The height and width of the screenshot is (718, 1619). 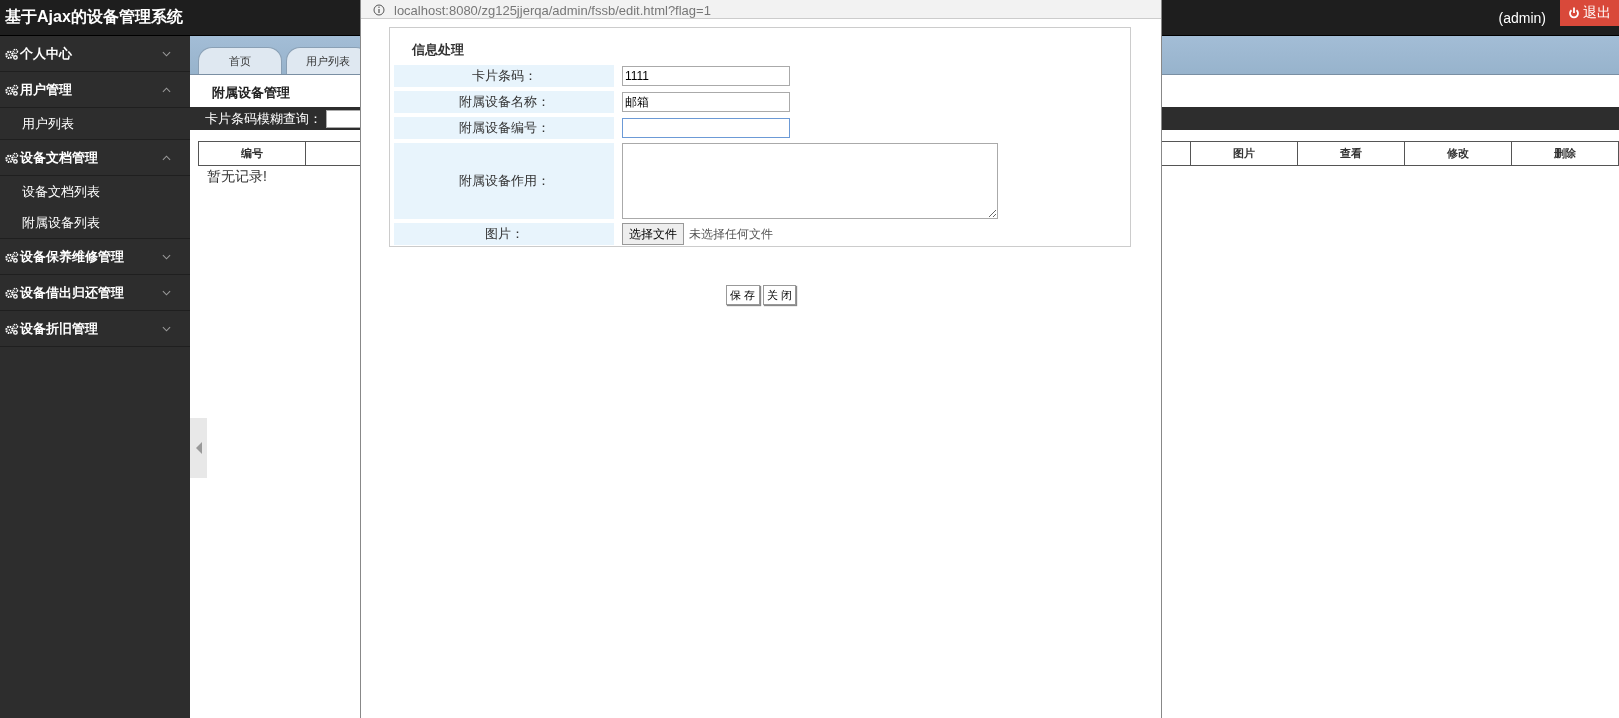 What do you see at coordinates (731, 234) in the screenshot?
I see `file-status: 未选择任何文件` at bounding box center [731, 234].